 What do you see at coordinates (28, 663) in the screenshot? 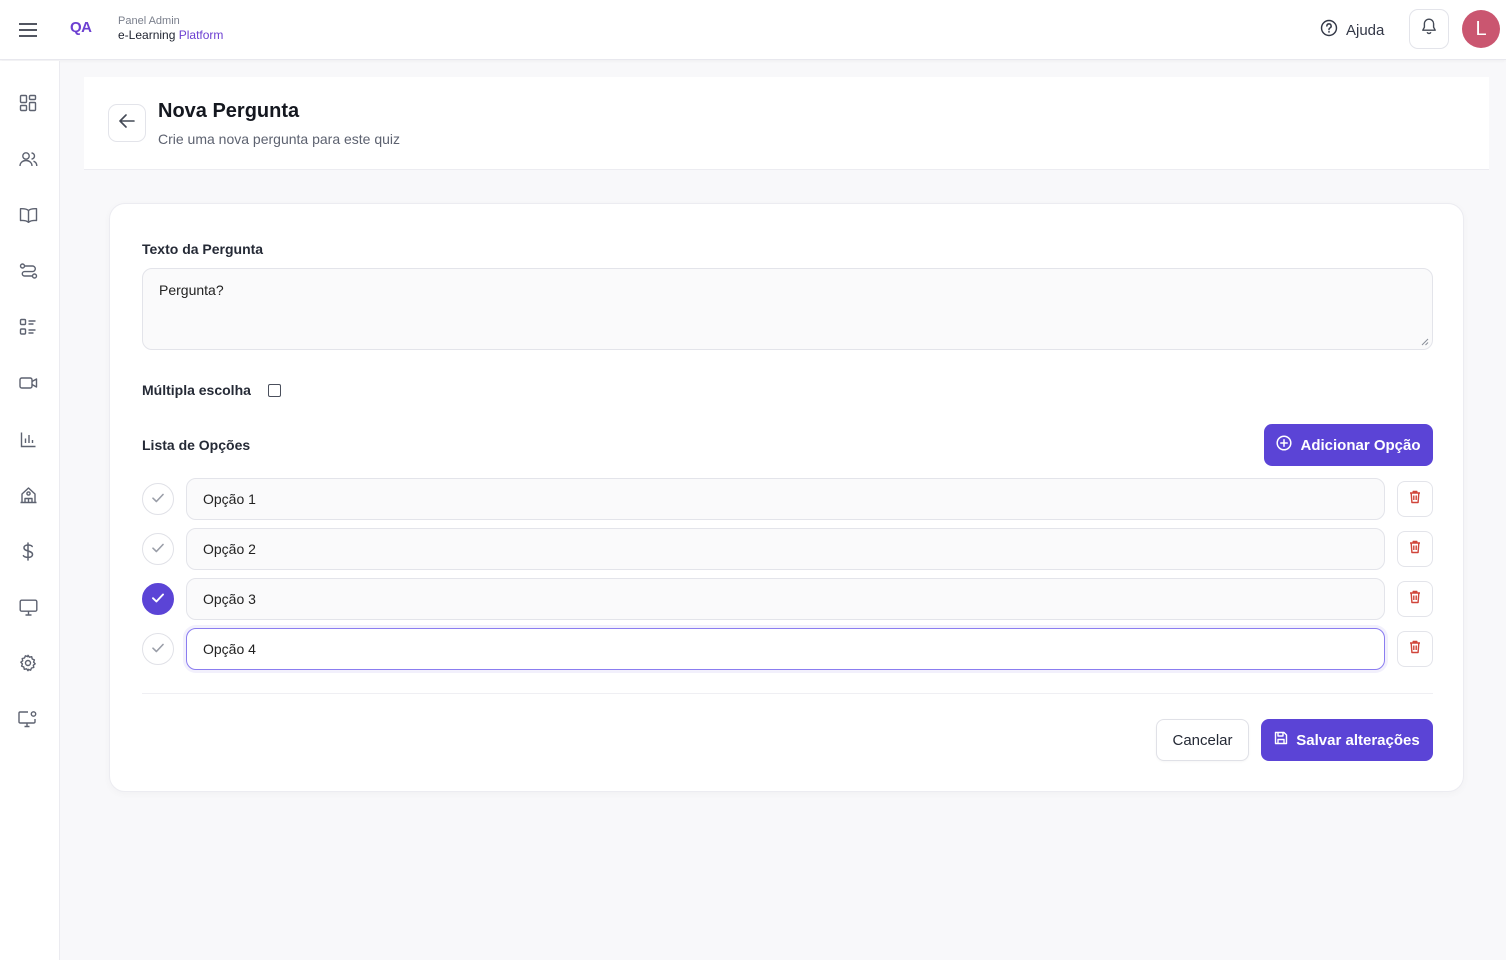
I see `gear-icon` at bounding box center [28, 663].